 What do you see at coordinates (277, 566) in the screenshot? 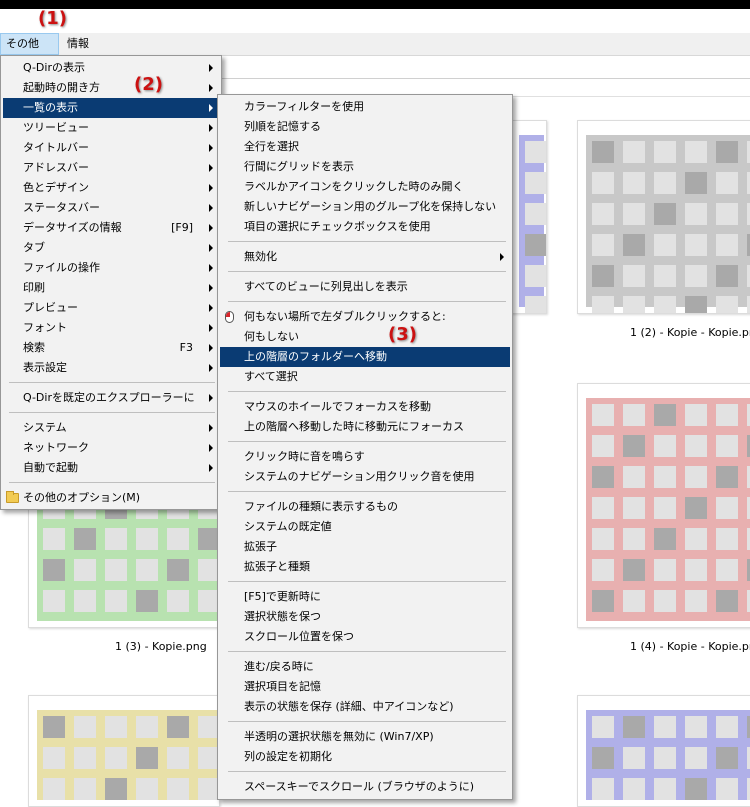
I see `menu-item-label: 拡張子と種類` at bounding box center [277, 566].